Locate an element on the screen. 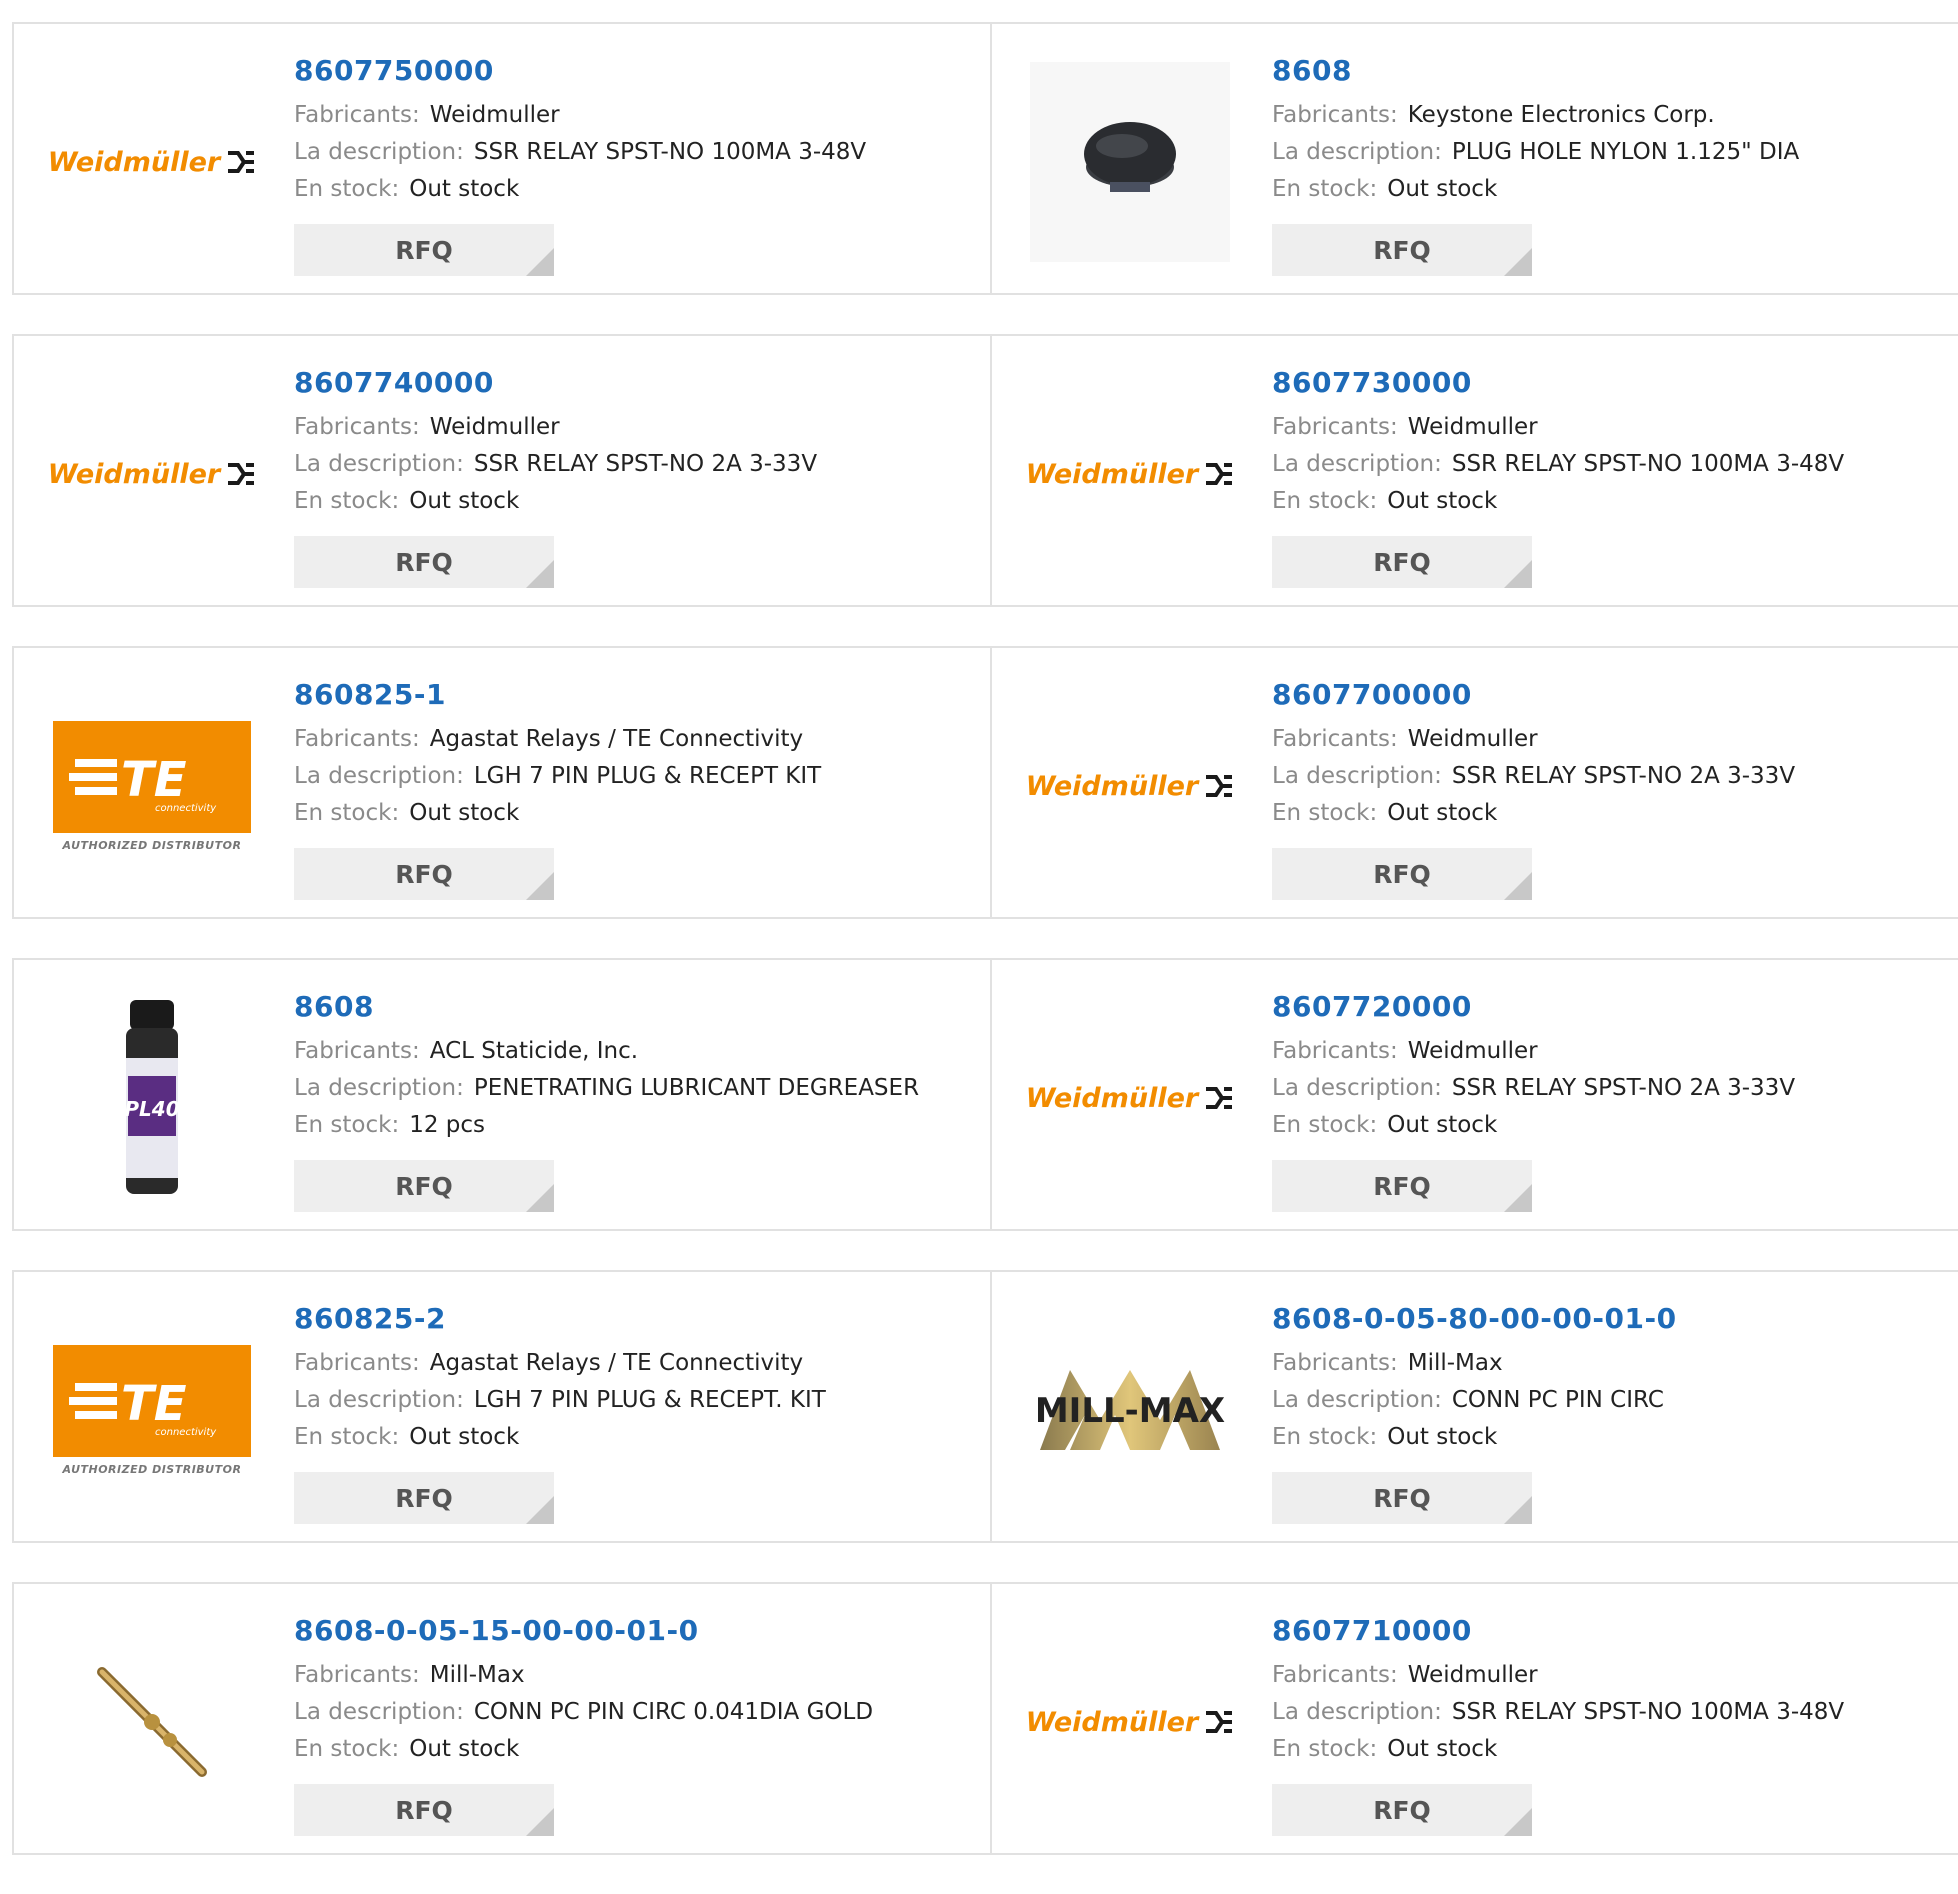  part-number-link: 8607710000 is located at coordinates (1605, 1630).